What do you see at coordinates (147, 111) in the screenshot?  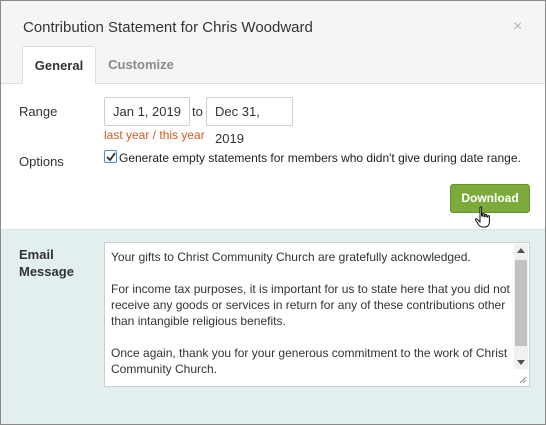 I see `start-date-input: Jan 1, 2019` at bounding box center [147, 111].